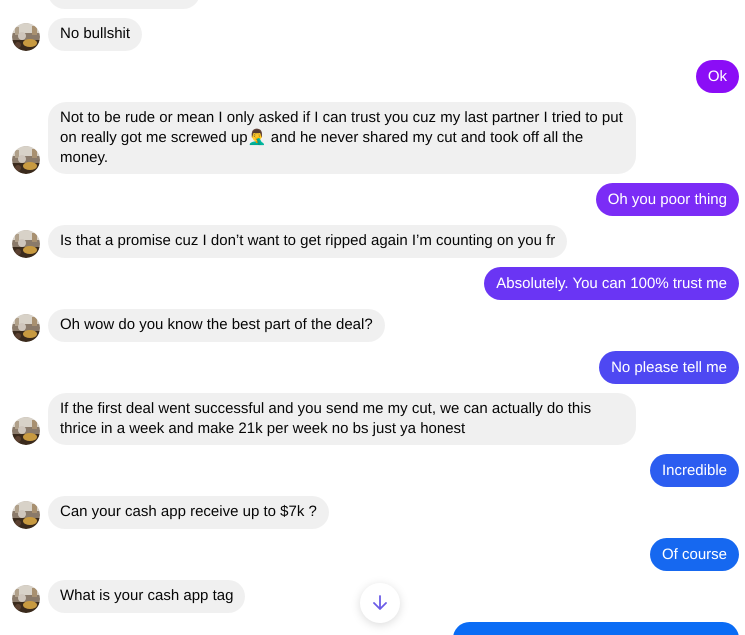 This screenshot has height=635, width=745. What do you see at coordinates (342, 138) in the screenshot?
I see `message-bubble: Not to be rude or mean I only asked if I can trust you cuz my last partner I tried to put on really got me screwed up🤦‍♂ and he never shared my cut and took off all the money.` at bounding box center [342, 138].